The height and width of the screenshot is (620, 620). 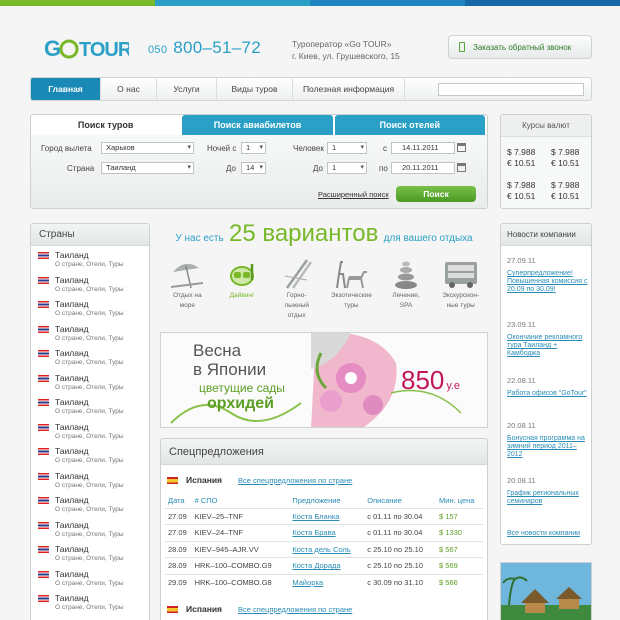 What do you see at coordinates (187, 291) in the screenshot?
I see `category-beach: Отдых на море` at bounding box center [187, 291].